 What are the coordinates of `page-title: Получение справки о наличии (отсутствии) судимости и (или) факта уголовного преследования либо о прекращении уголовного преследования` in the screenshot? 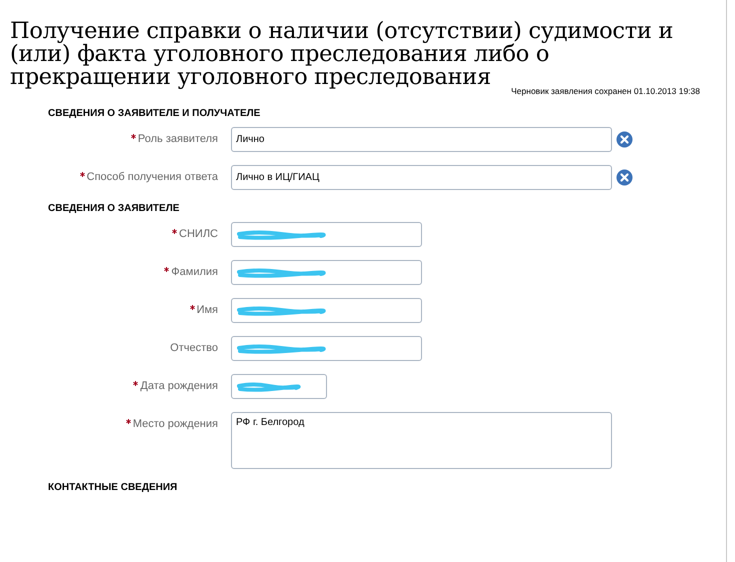 It's located at (341, 53).